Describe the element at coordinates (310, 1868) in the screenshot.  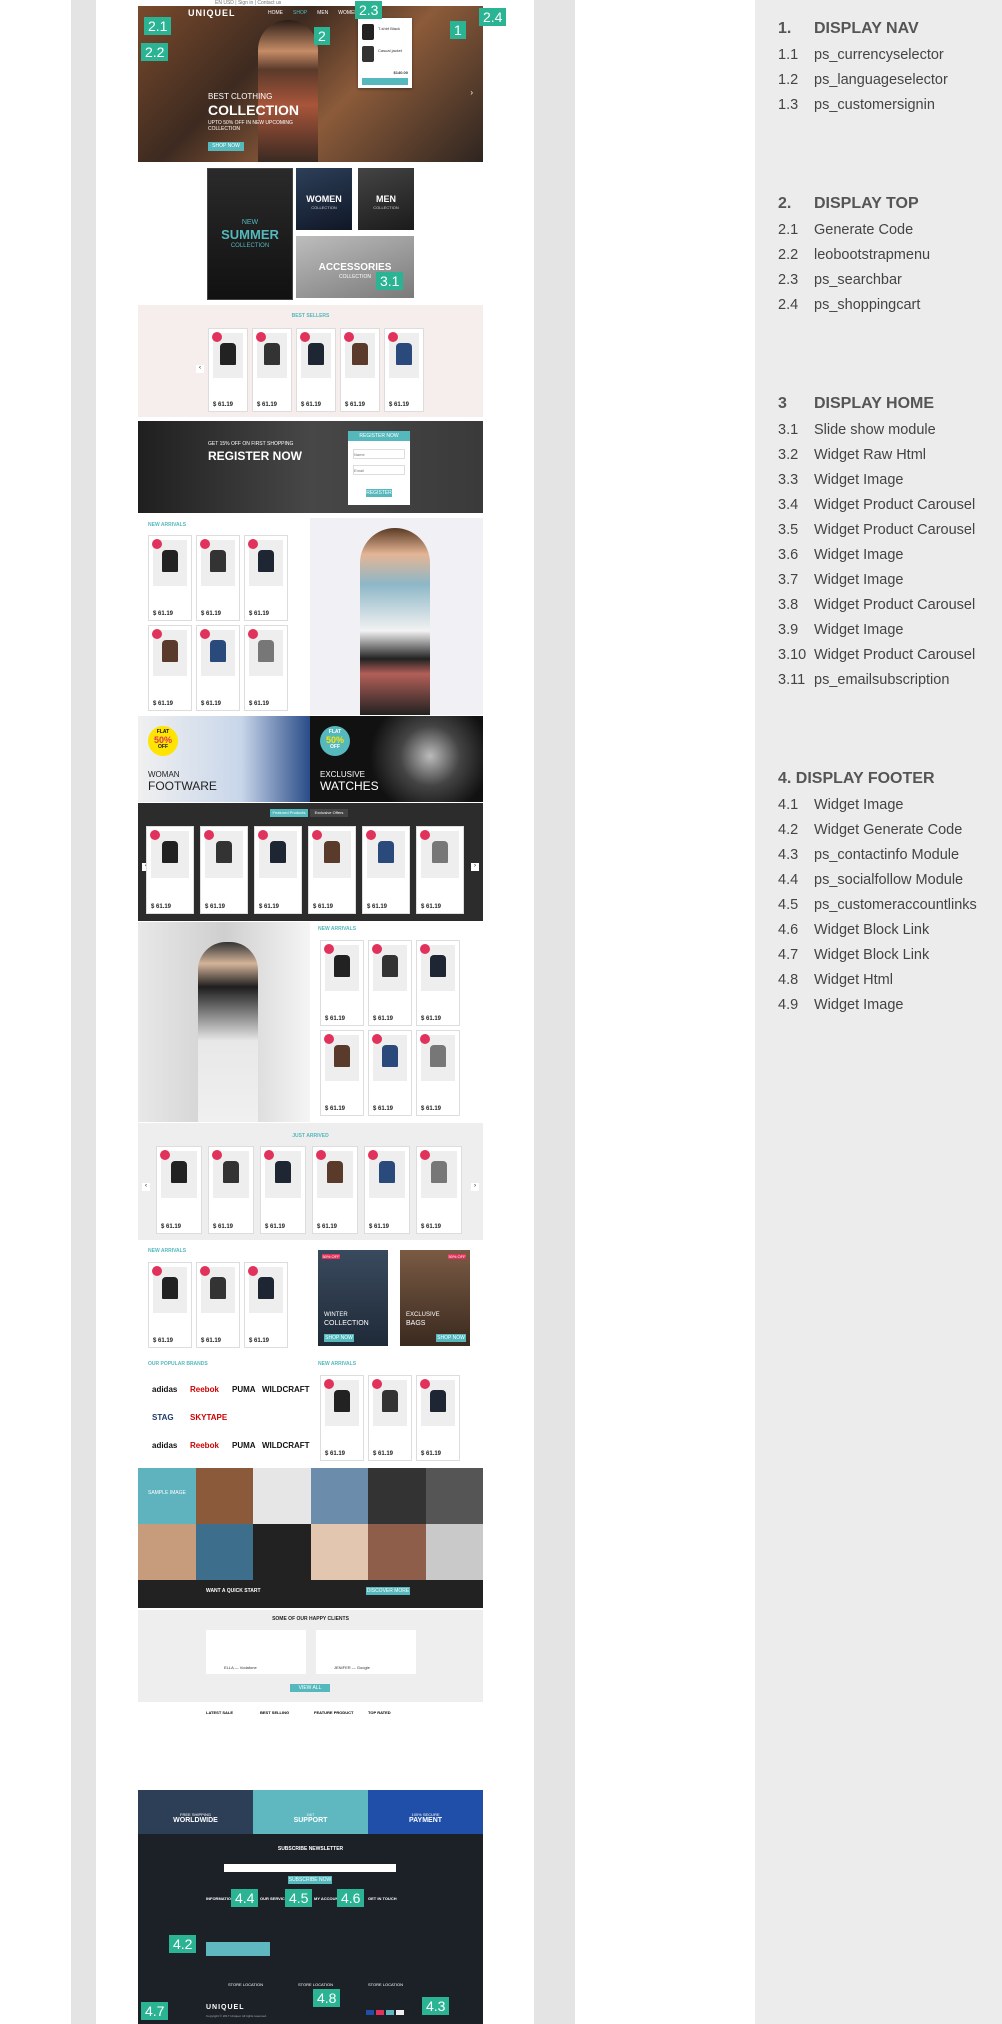
I see `newsletter-inputs` at that location.